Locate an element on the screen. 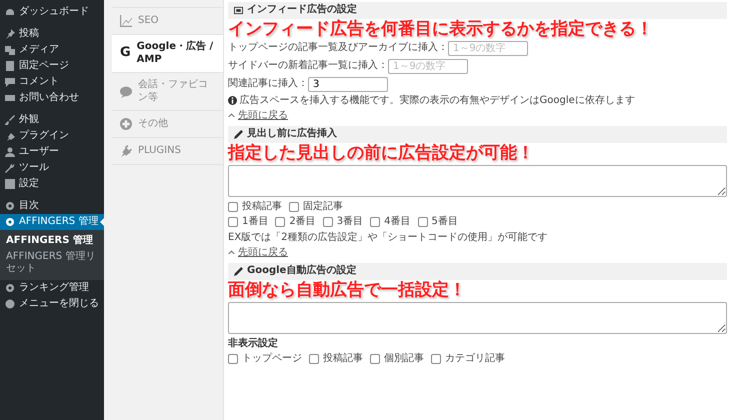 The image size is (735, 420). note-text: EX版では「2種類の広告設定」や「ショートコードの使用」が可能です is located at coordinates (388, 238).